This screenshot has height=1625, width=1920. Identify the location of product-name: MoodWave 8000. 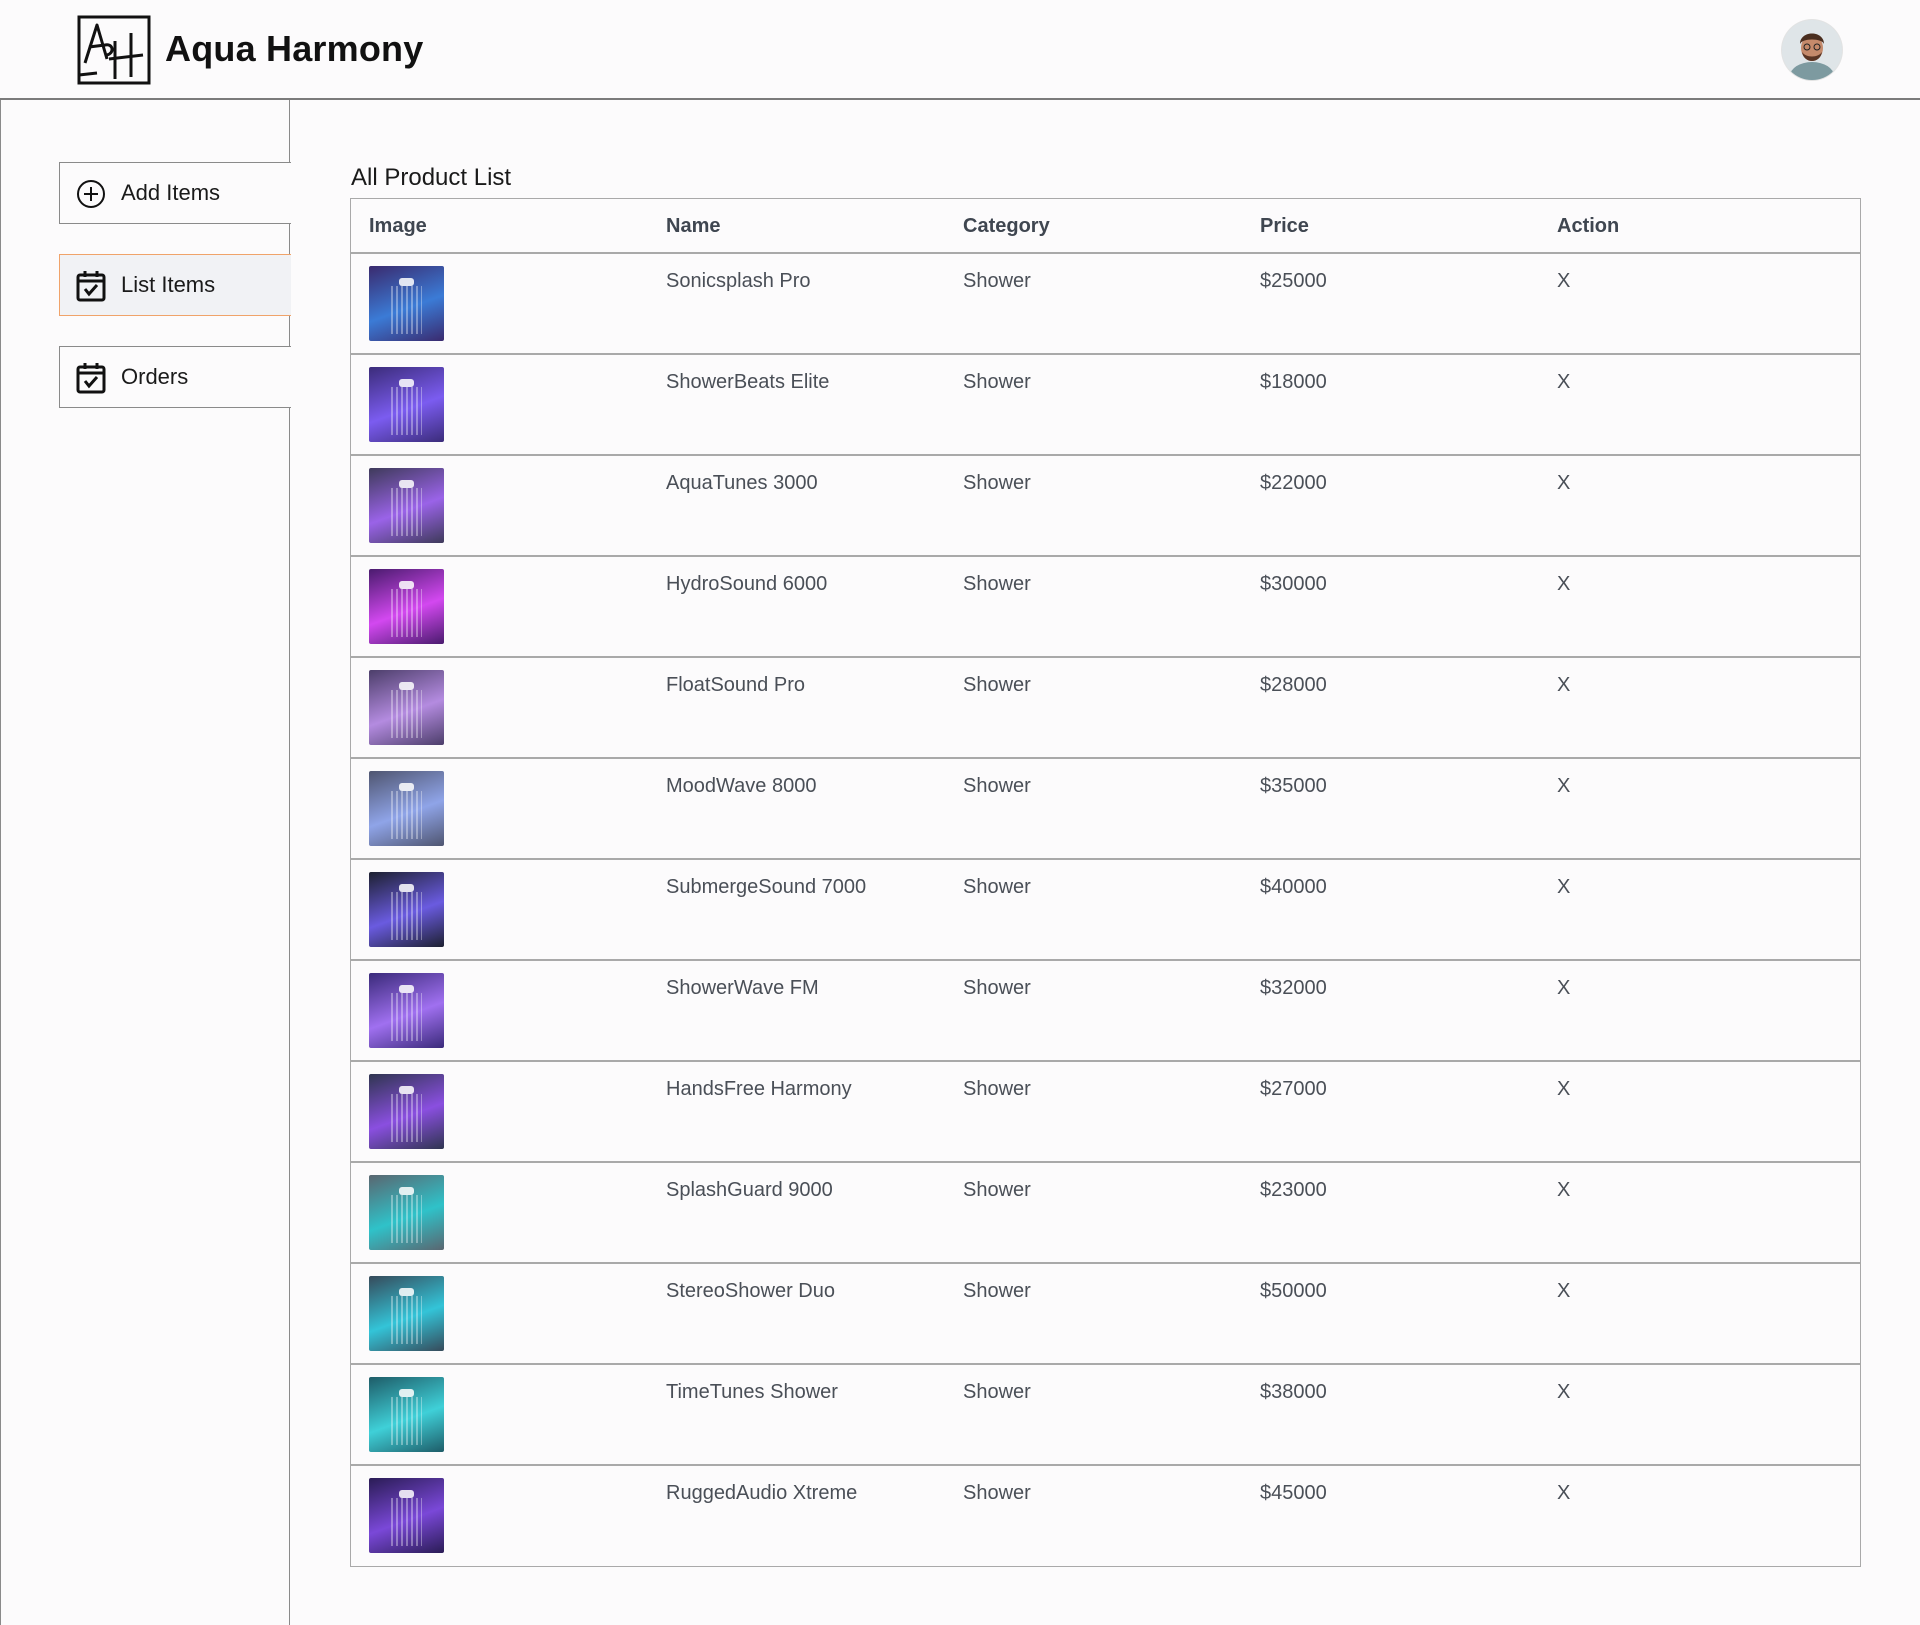
(741, 786).